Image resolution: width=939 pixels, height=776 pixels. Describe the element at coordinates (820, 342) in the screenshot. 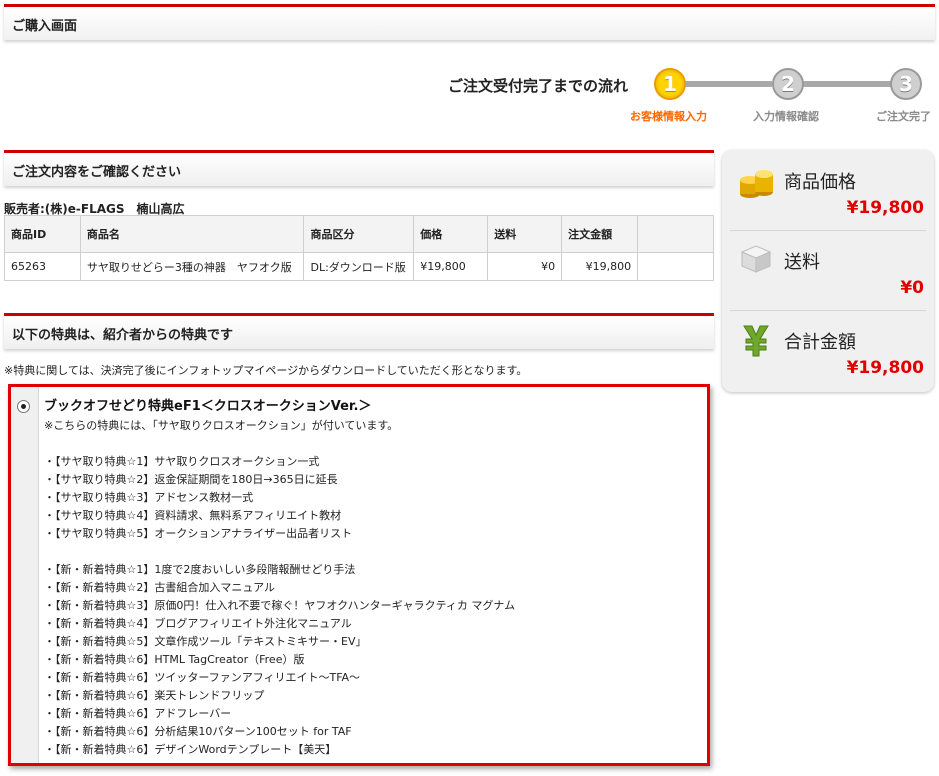

I see `total-label: 合計金額` at that location.